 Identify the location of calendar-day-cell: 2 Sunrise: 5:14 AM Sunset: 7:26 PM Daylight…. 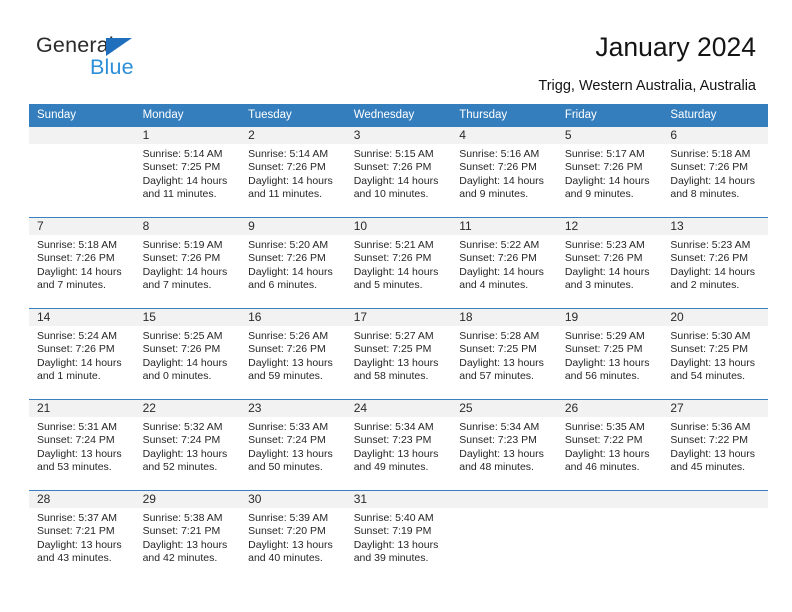
(293, 172).